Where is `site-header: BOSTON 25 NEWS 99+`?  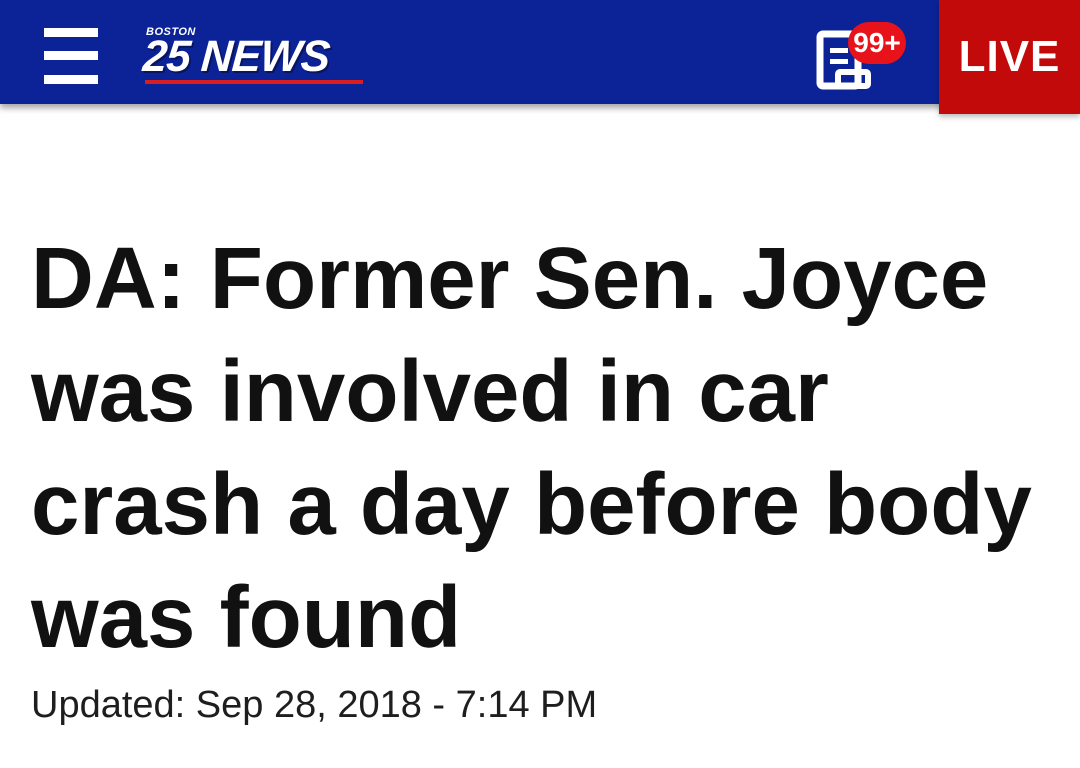 site-header: BOSTON 25 NEWS 99+ is located at coordinates (540, 52).